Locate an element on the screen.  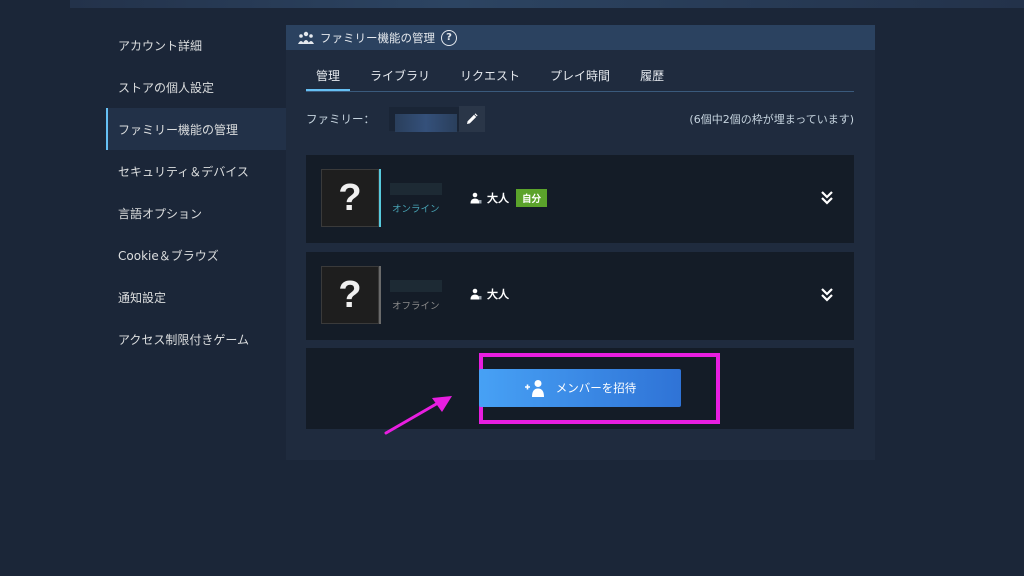
help-icon: ? is located at coordinates (449, 37).